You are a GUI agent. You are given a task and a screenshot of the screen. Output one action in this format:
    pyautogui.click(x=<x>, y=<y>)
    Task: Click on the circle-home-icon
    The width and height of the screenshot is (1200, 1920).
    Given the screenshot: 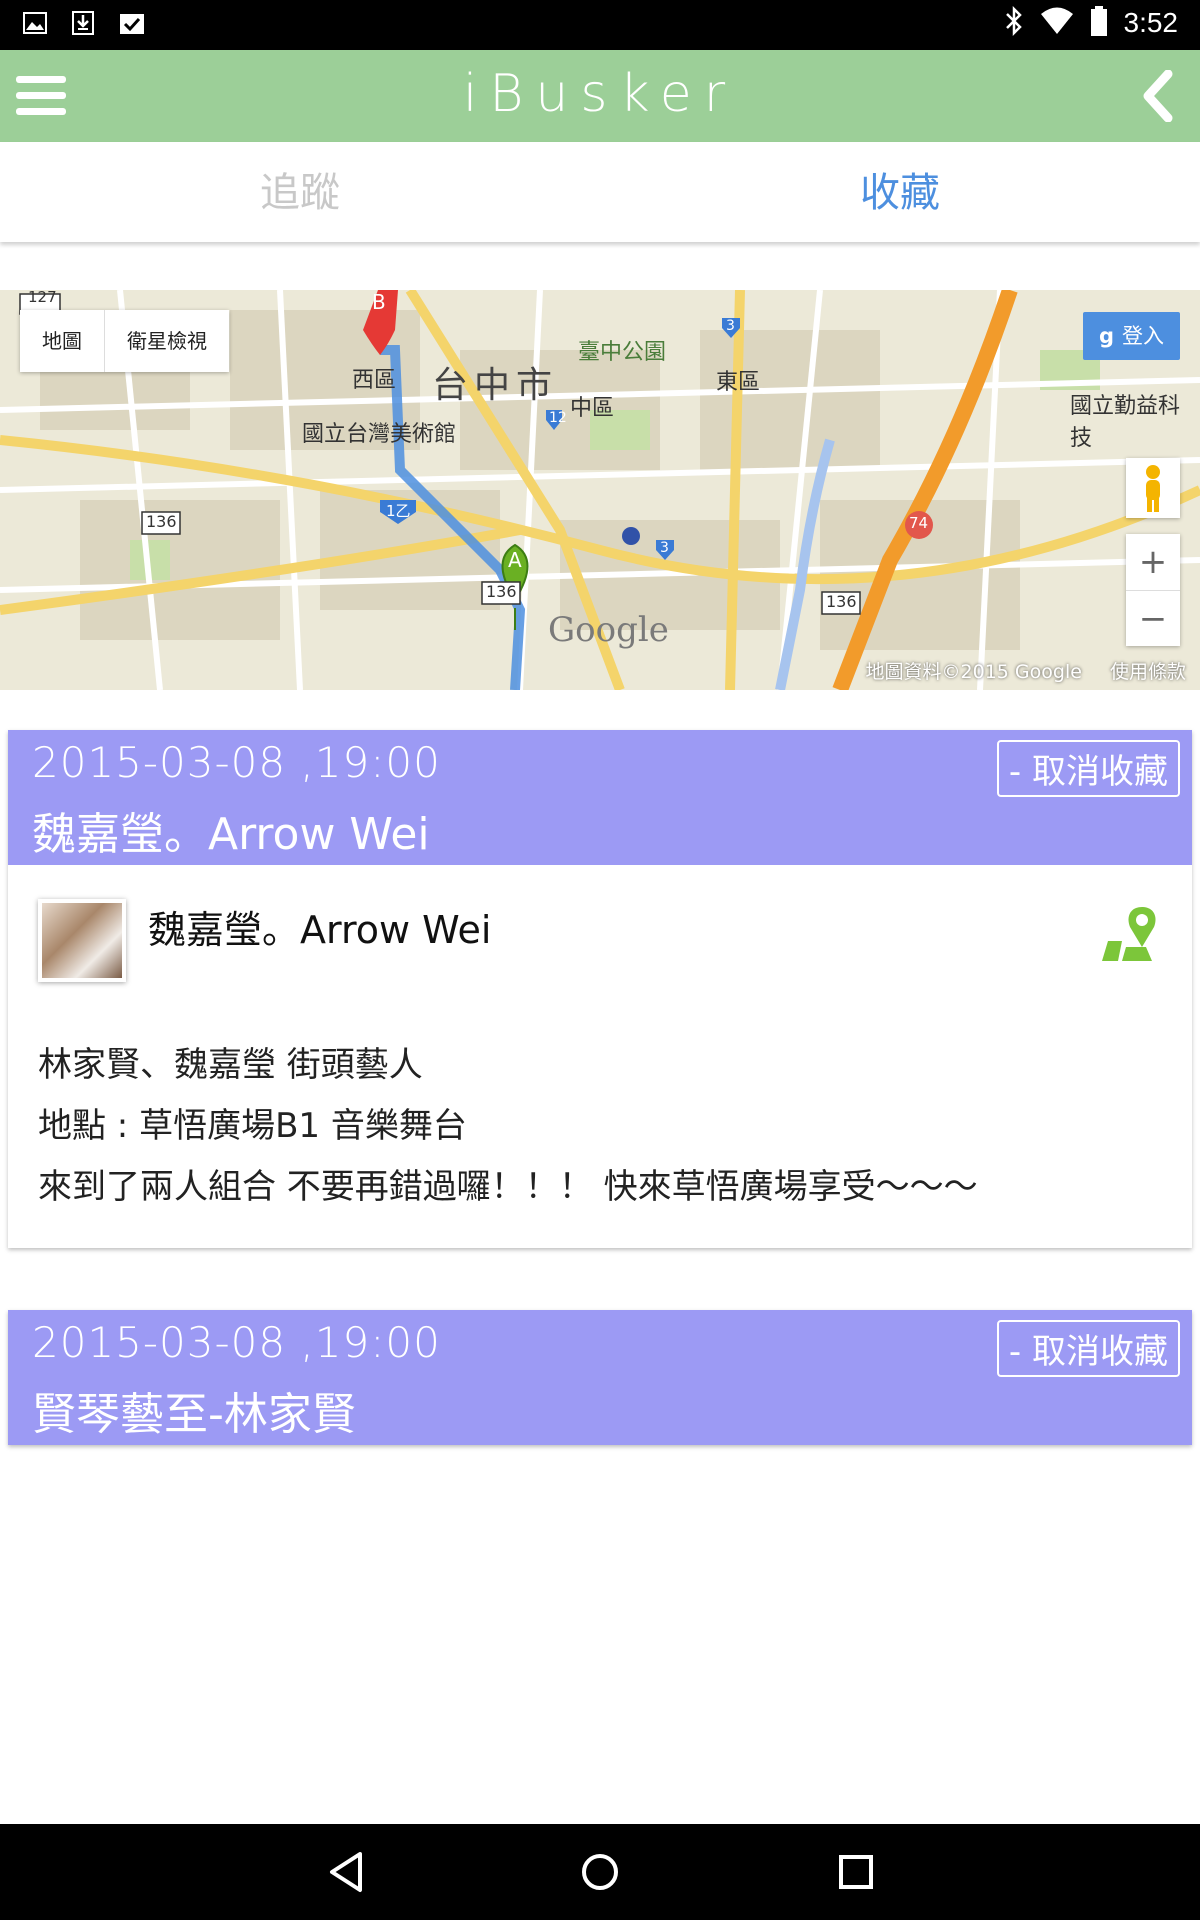 What is the action you would take?
    pyautogui.click(x=600, y=1872)
    